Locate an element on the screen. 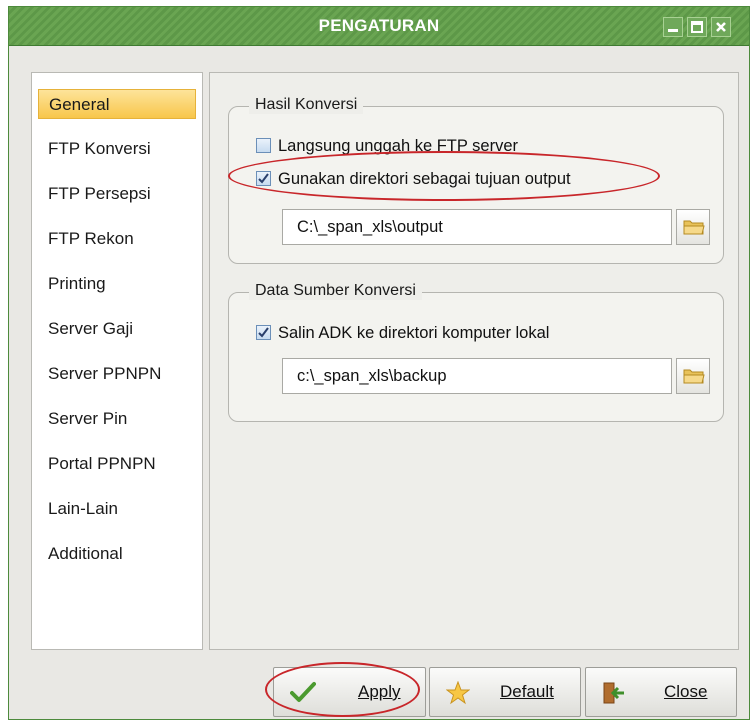 The image size is (755, 726). default-button: Default is located at coordinates (505, 692).